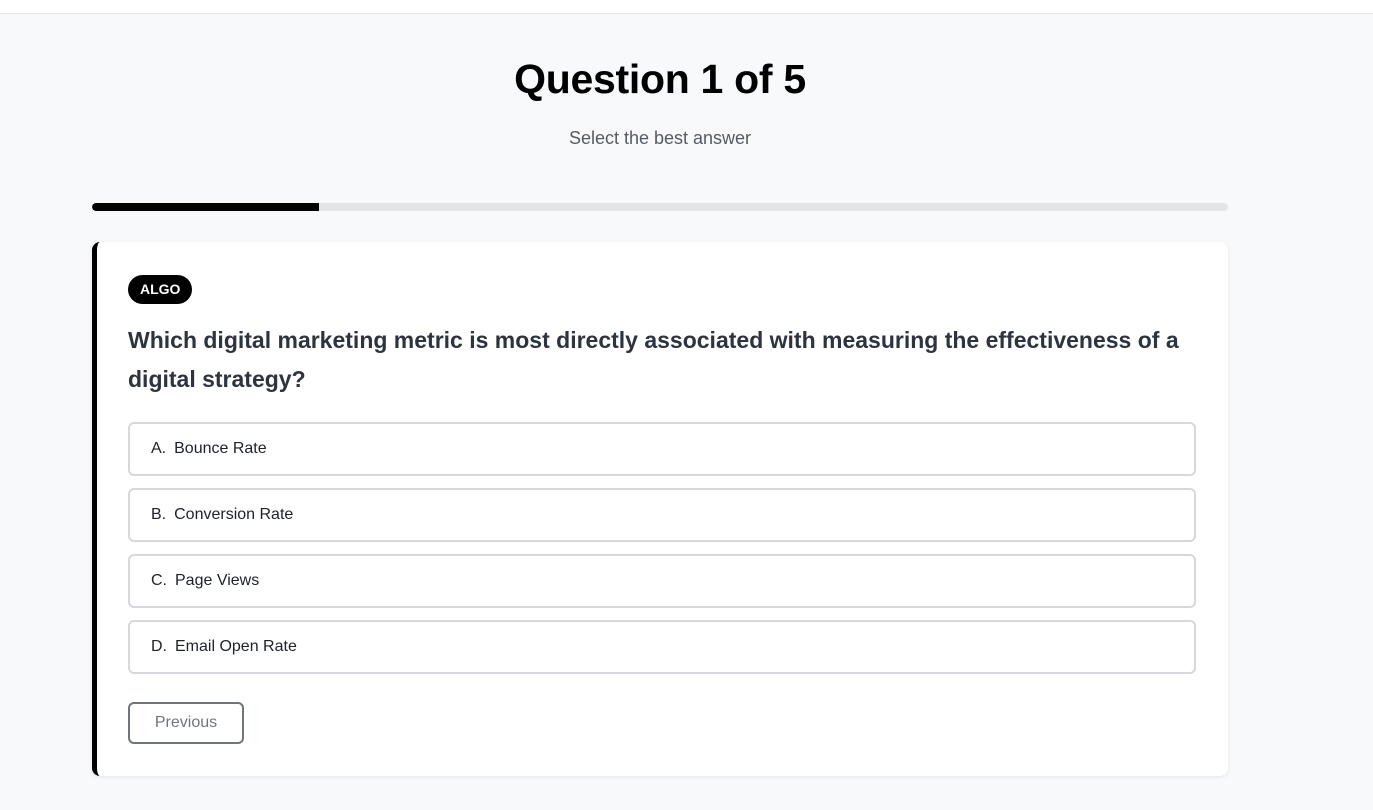 The height and width of the screenshot is (810, 1373). Describe the element at coordinates (236, 646) in the screenshot. I see `option-label: Email Open Rate` at that location.